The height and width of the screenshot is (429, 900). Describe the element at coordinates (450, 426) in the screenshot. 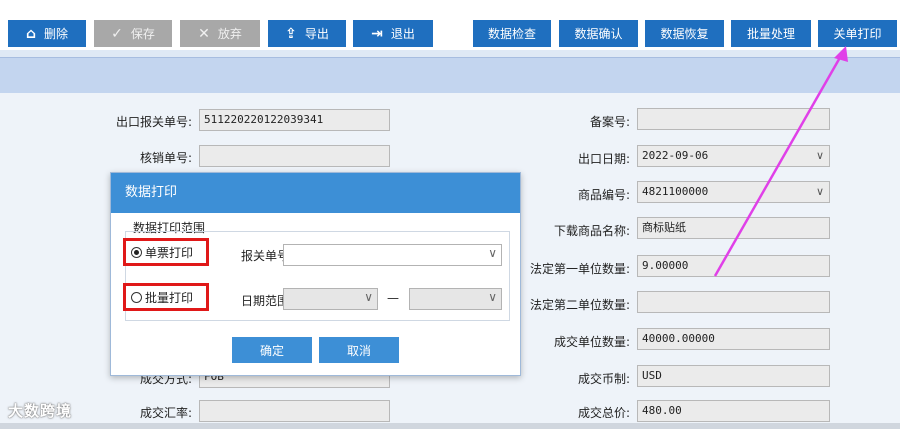

I see `bottom-strip` at that location.